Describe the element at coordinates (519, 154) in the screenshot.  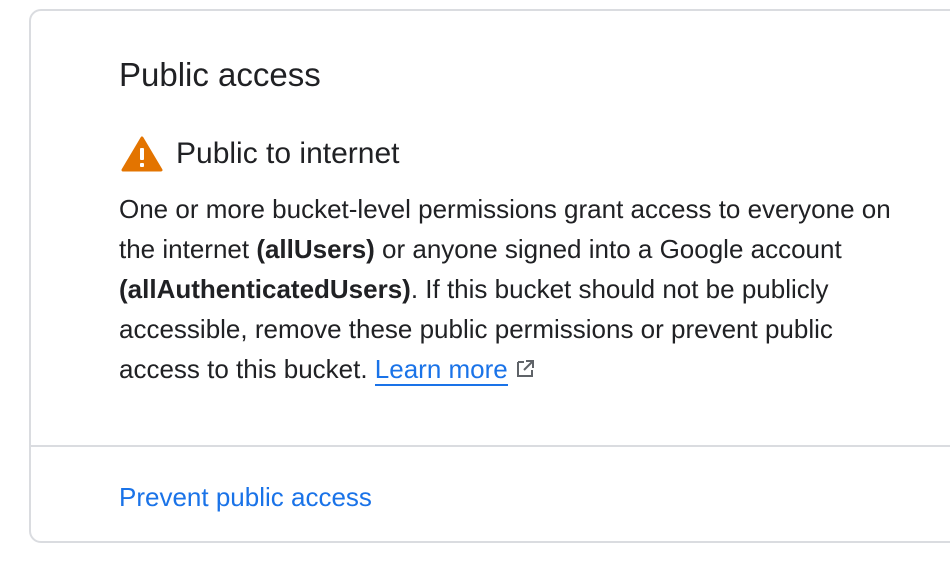
I see `status-row: Public to internet` at that location.